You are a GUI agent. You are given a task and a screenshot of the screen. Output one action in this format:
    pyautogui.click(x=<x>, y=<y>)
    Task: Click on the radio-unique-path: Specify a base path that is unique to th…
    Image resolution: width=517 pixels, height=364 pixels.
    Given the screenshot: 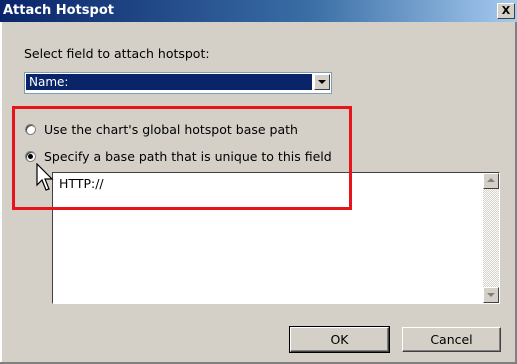 What is the action you would take?
    pyautogui.click(x=178, y=156)
    